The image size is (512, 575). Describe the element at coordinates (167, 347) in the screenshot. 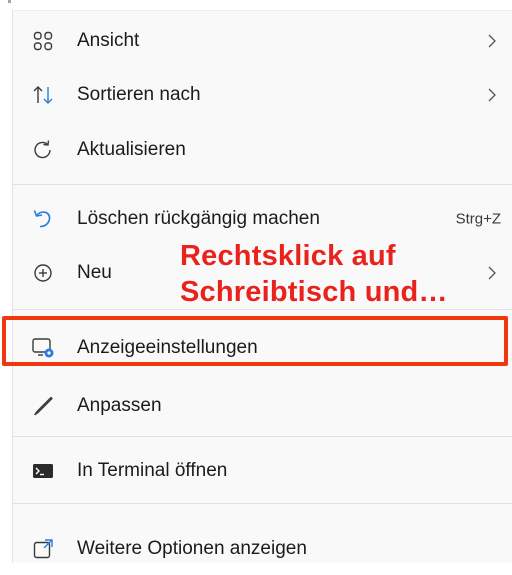

I see `menu-item-label: Anzeigeeinstellungen` at that location.